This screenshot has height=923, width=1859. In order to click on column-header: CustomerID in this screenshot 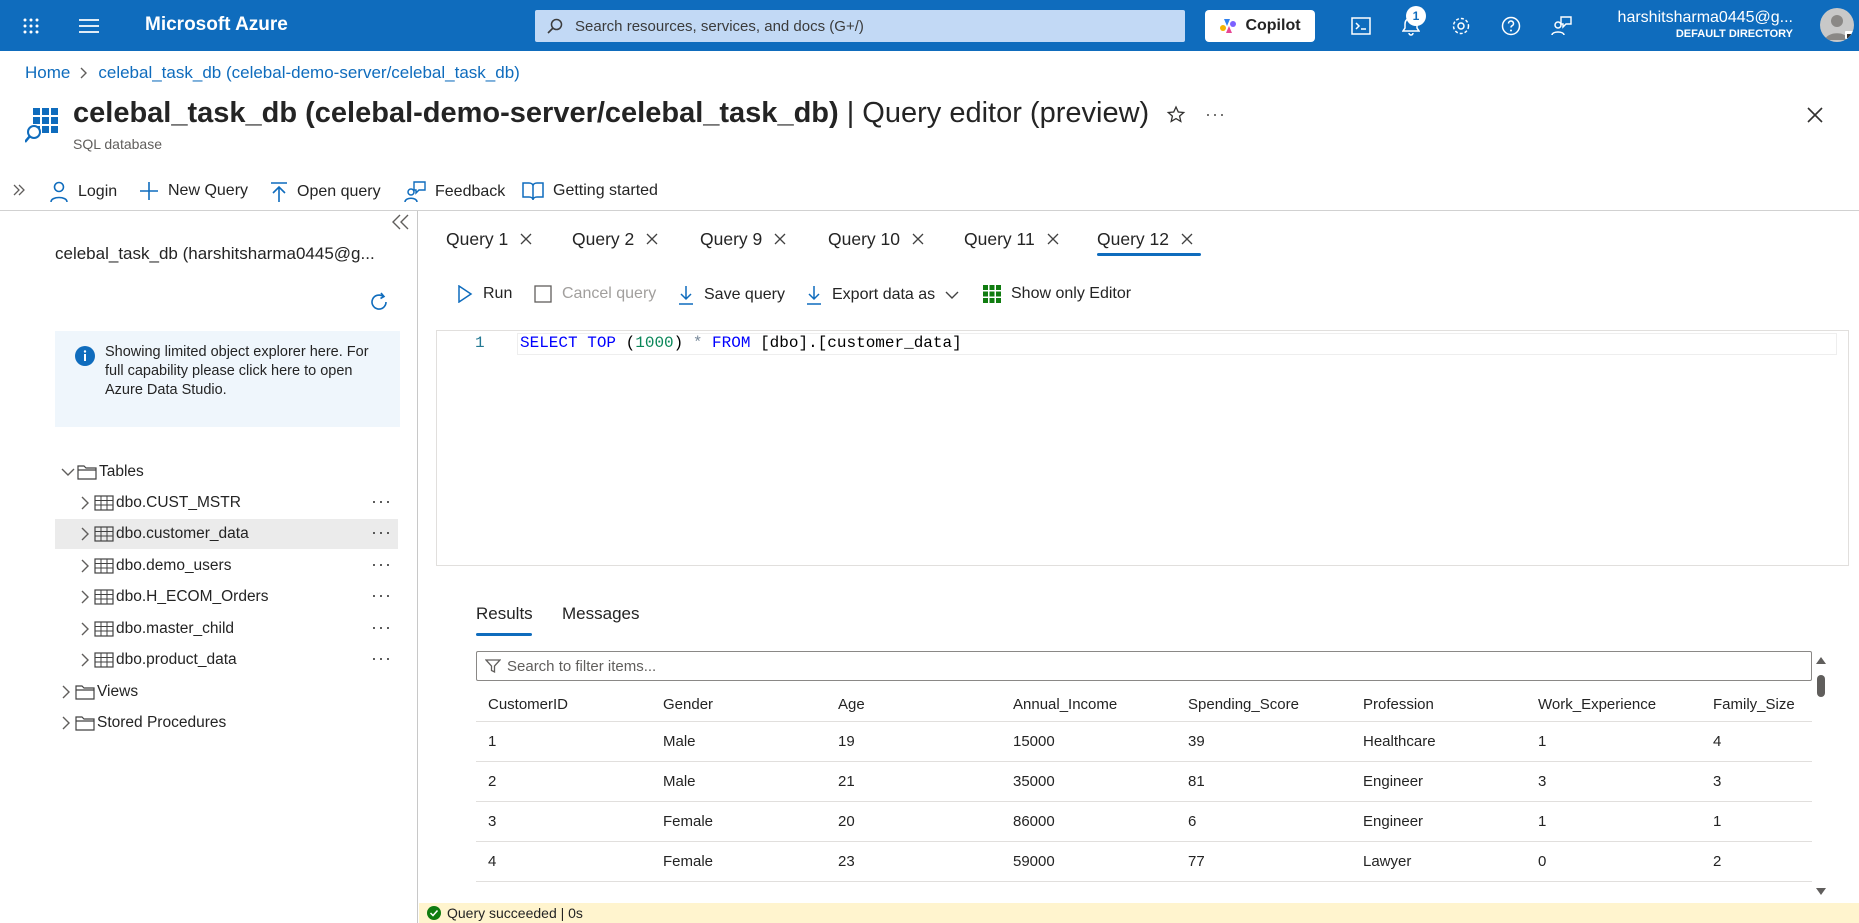, I will do `click(528, 704)`.